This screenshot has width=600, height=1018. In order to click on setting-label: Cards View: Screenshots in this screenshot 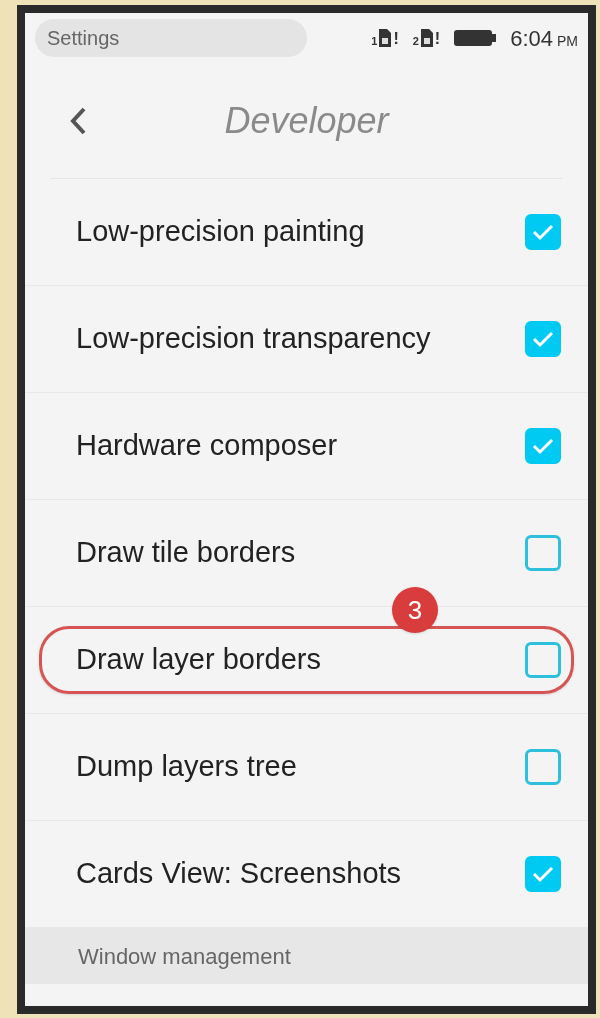, I will do `click(239, 874)`.